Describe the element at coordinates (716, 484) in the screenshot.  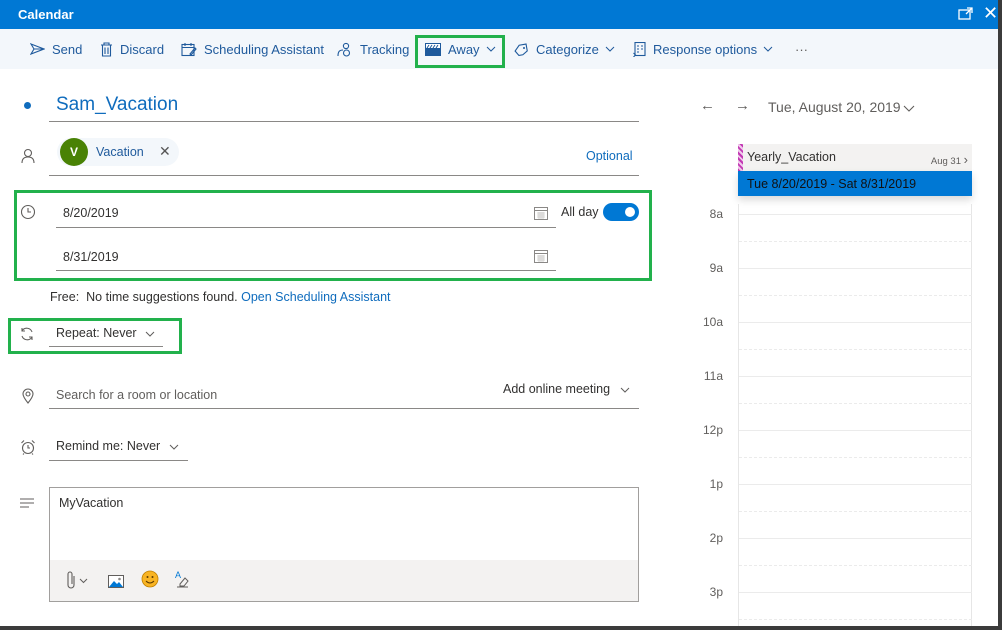
I see `hour-label: 1p` at that location.